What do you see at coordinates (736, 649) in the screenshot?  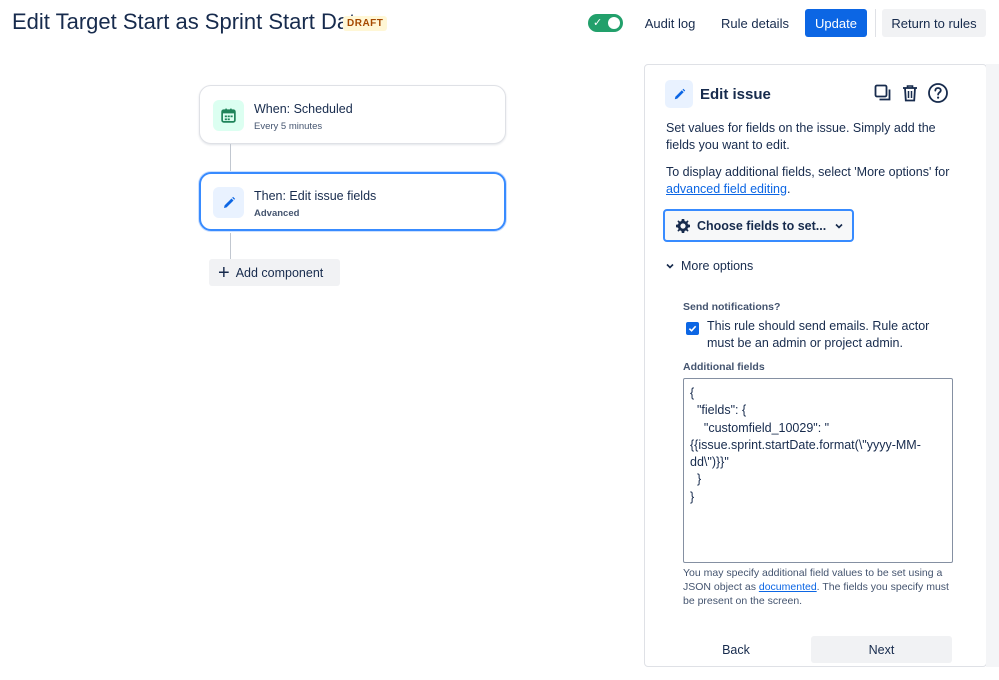 I see `back-button: Back` at bounding box center [736, 649].